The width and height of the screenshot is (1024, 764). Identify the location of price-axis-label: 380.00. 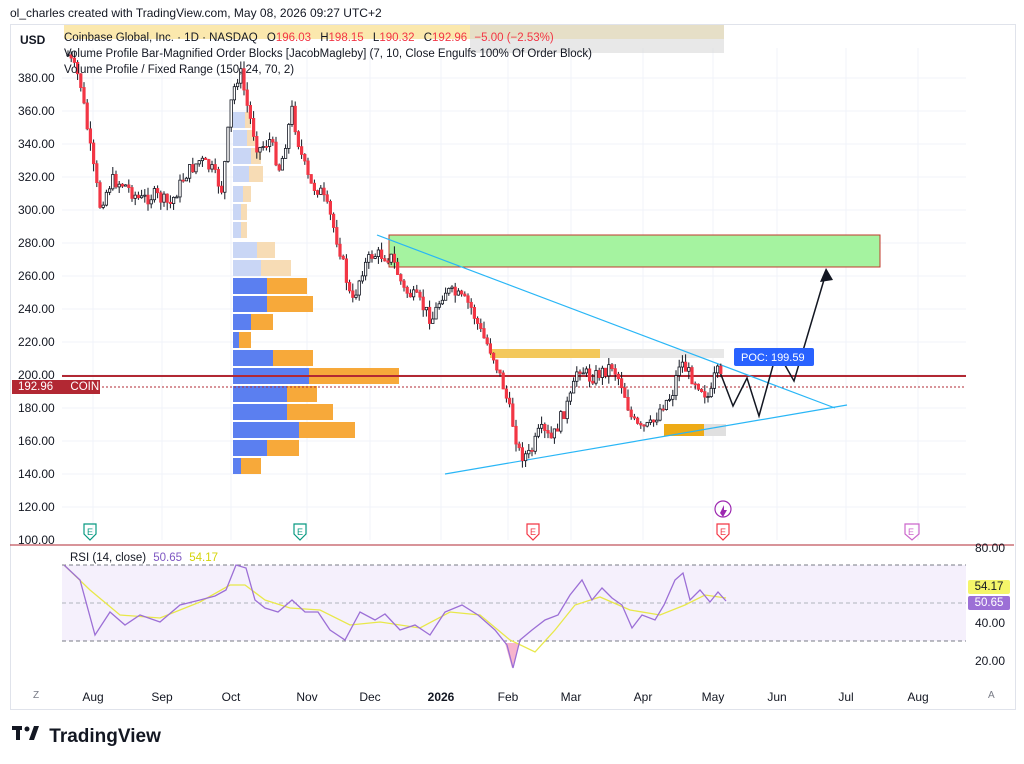
(36, 78).